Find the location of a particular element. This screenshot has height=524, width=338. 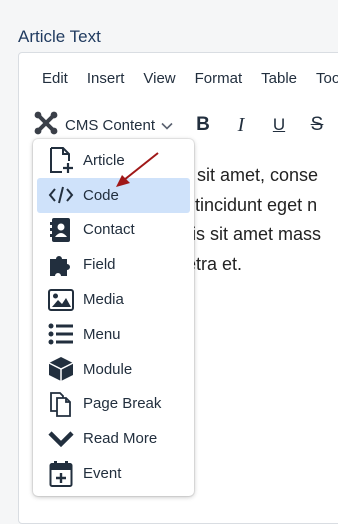

dropdown-item-page-break: Page Break is located at coordinates (113, 404).